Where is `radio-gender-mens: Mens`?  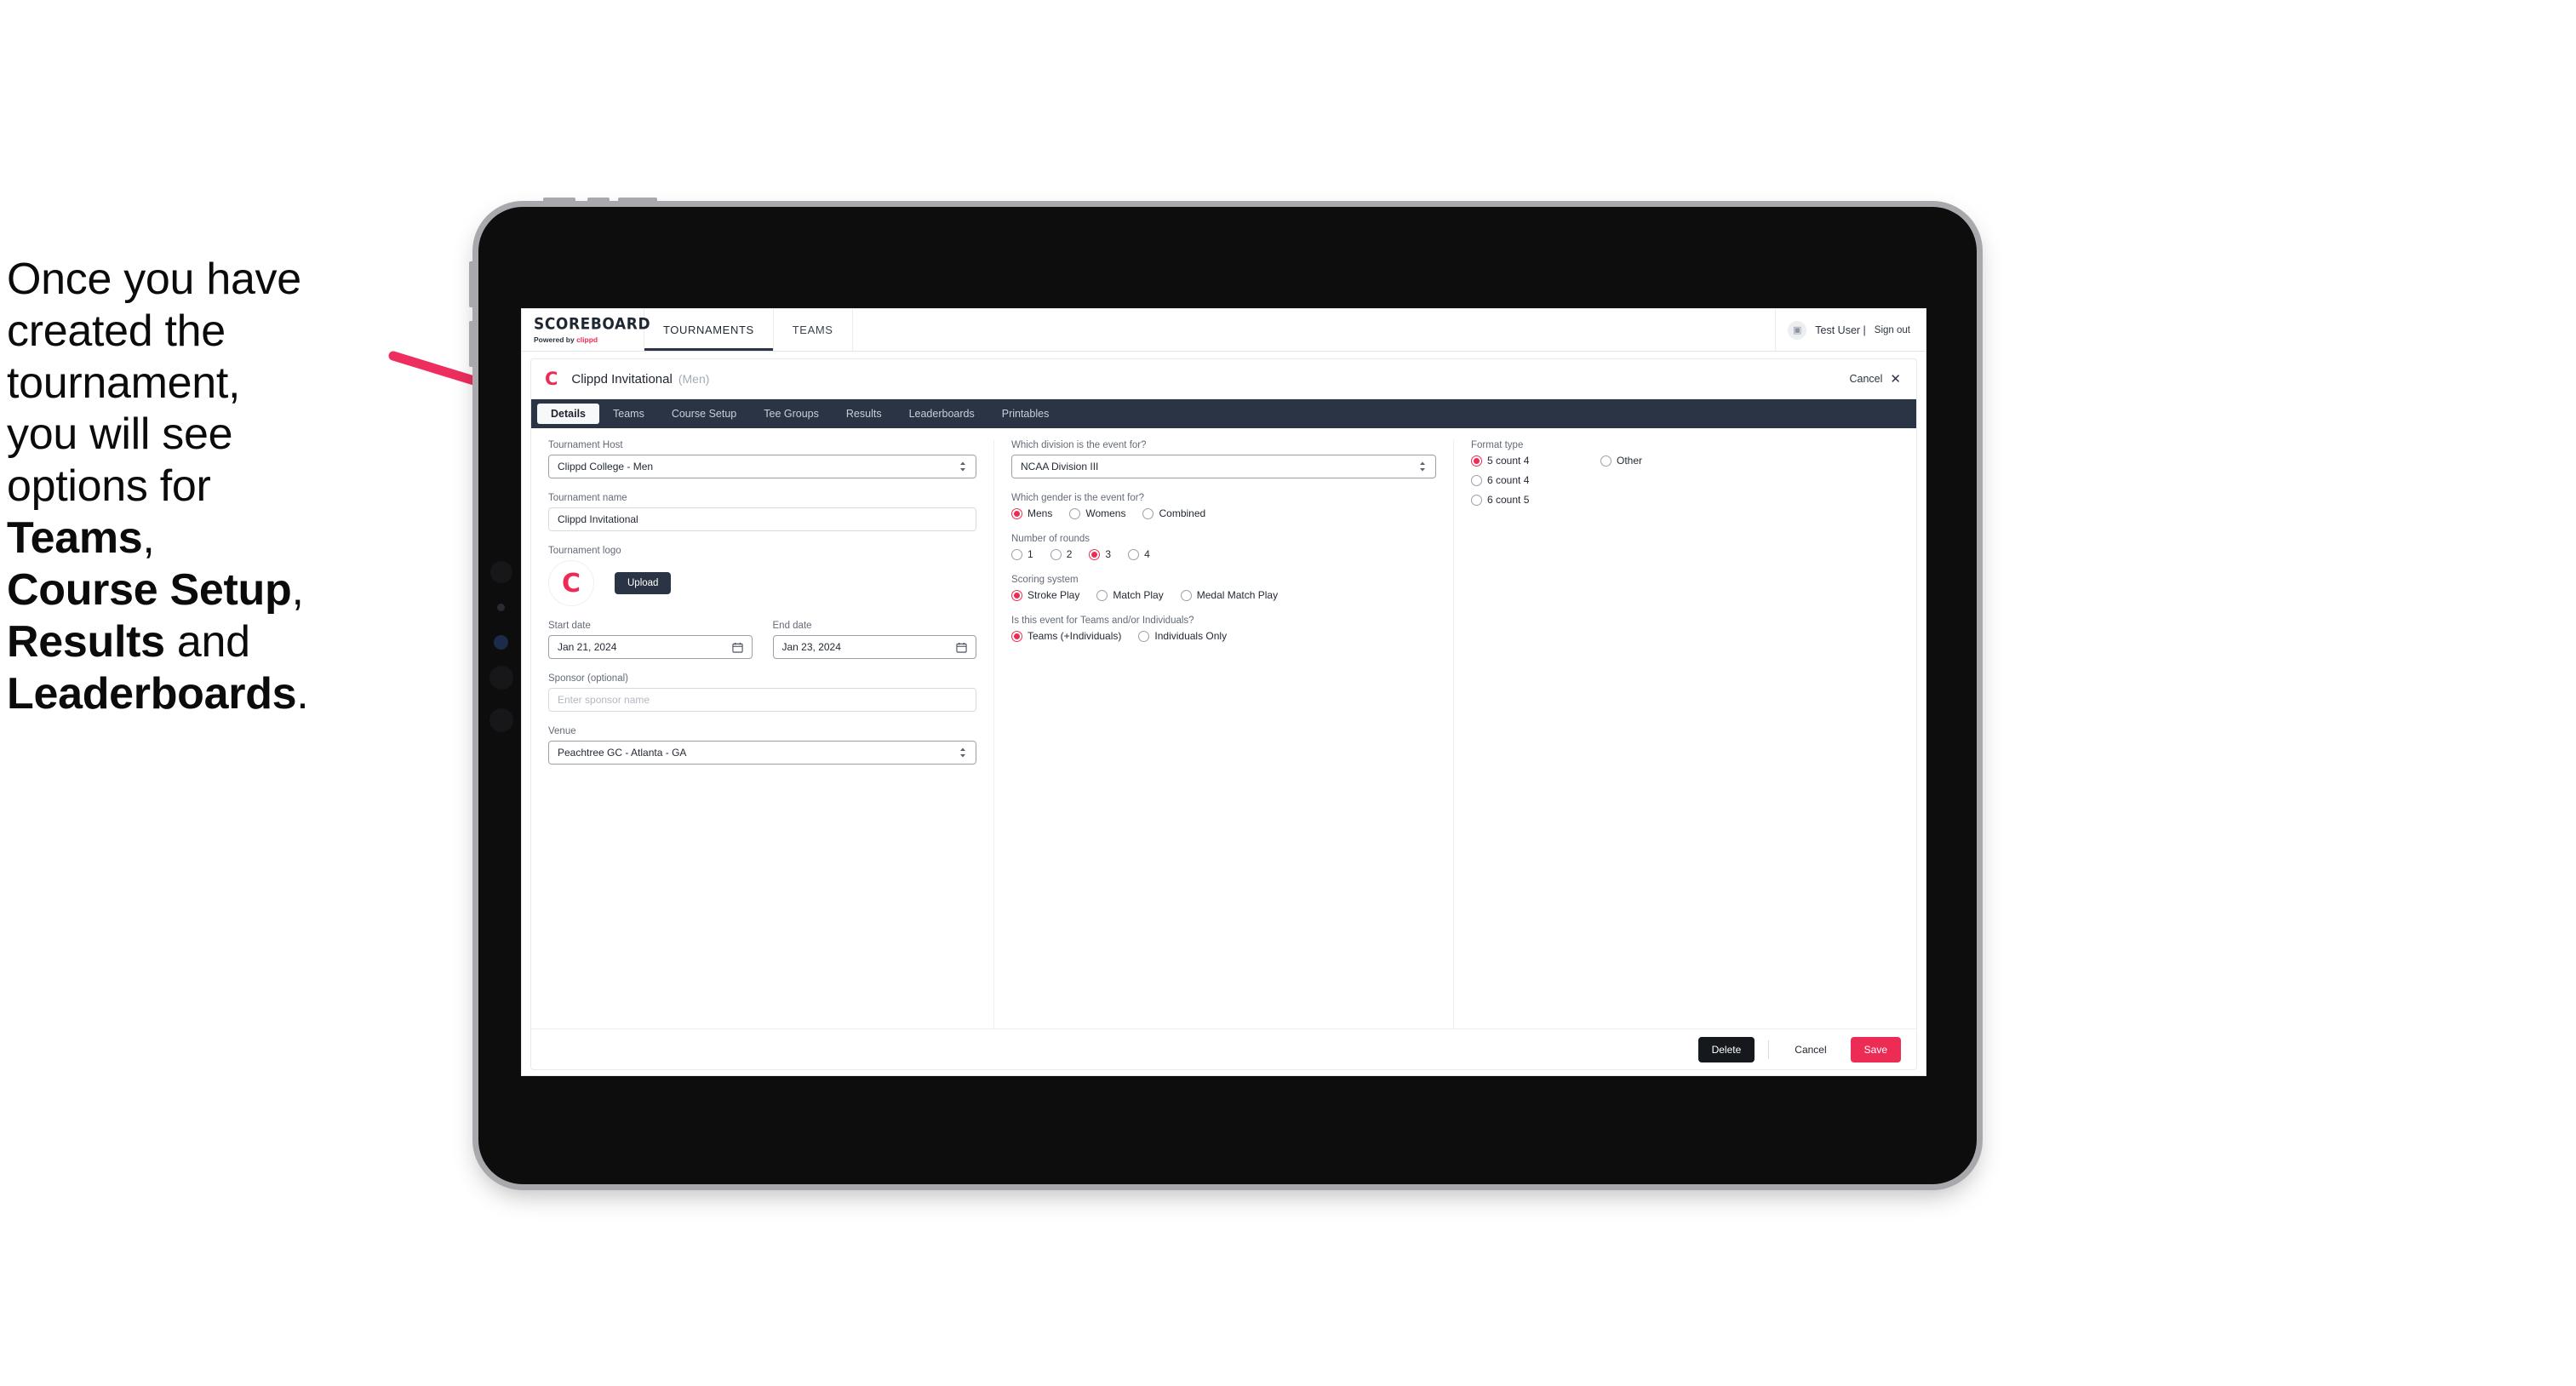 radio-gender-mens: Mens is located at coordinates (1031, 513).